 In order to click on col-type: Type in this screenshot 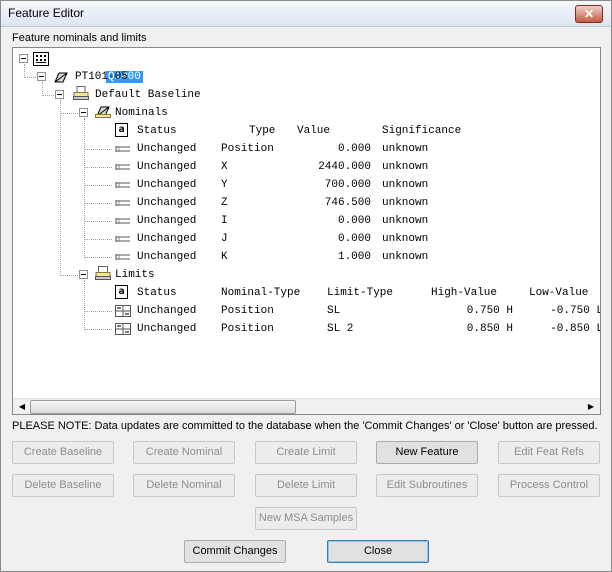, I will do `click(262, 131)`.